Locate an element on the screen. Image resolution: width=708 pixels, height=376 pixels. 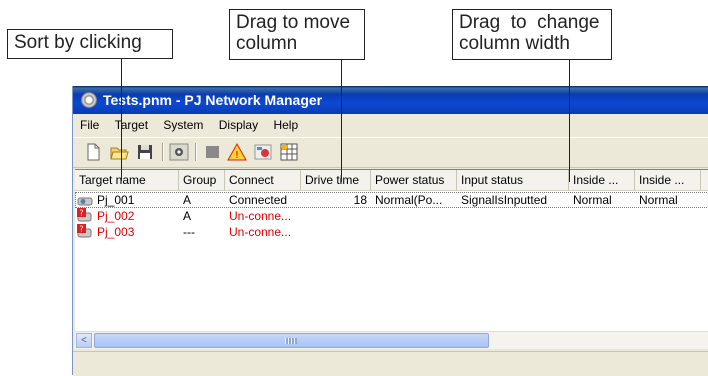
scroll-thumb is located at coordinates (291, 340).